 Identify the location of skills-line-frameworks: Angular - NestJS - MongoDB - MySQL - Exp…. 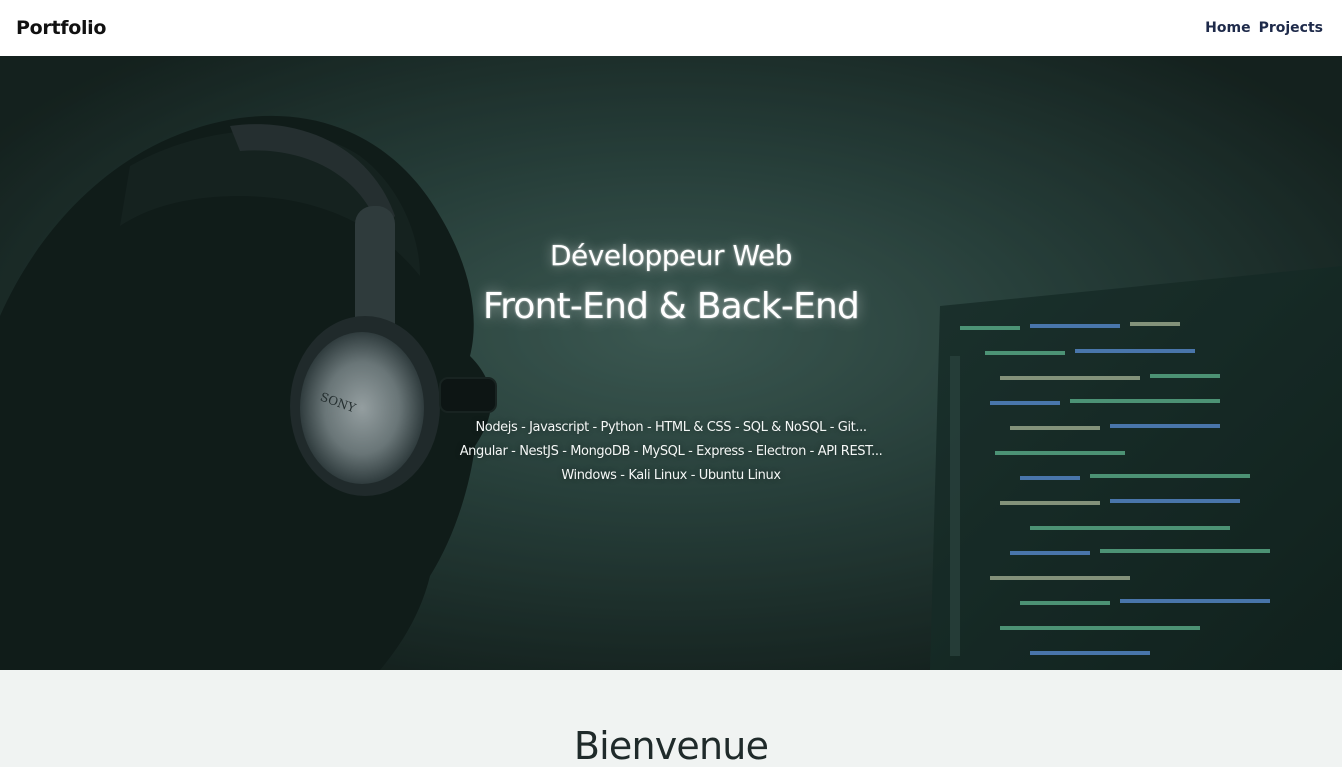
(671, 451).